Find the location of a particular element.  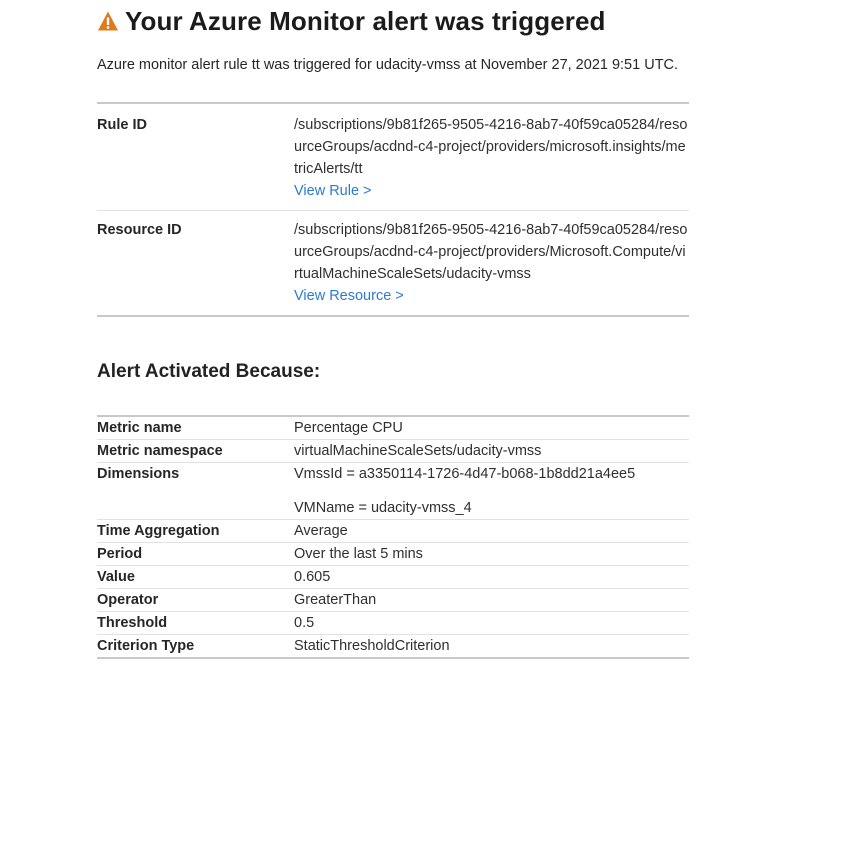

section-title: Alert Activated Because: is located at coordinates (209, 371).